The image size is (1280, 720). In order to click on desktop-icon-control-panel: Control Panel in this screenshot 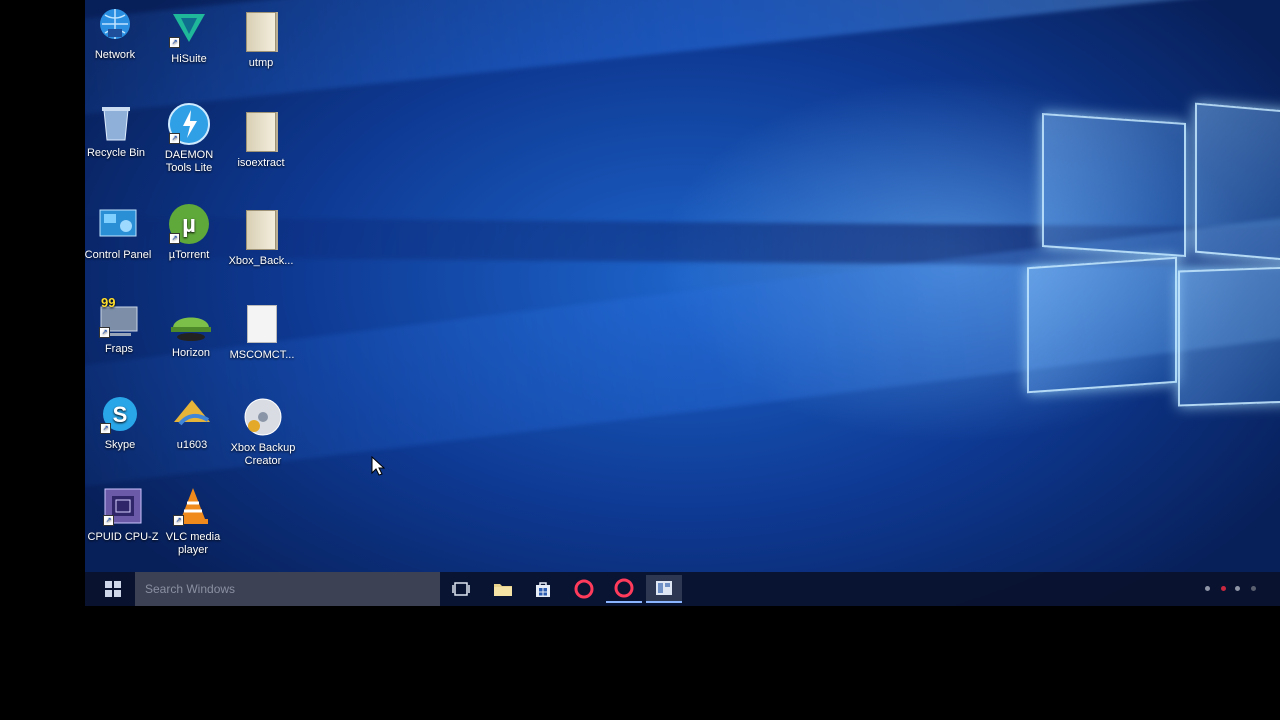, I will do `click(120, 232)`.